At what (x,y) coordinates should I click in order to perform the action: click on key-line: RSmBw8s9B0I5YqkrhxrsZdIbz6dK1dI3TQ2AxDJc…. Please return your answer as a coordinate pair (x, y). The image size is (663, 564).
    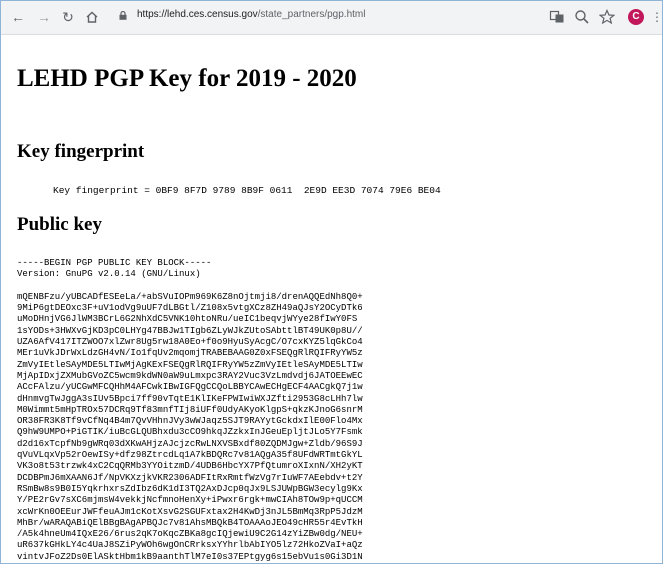
    Looking at the image, I should click on (190, 488).